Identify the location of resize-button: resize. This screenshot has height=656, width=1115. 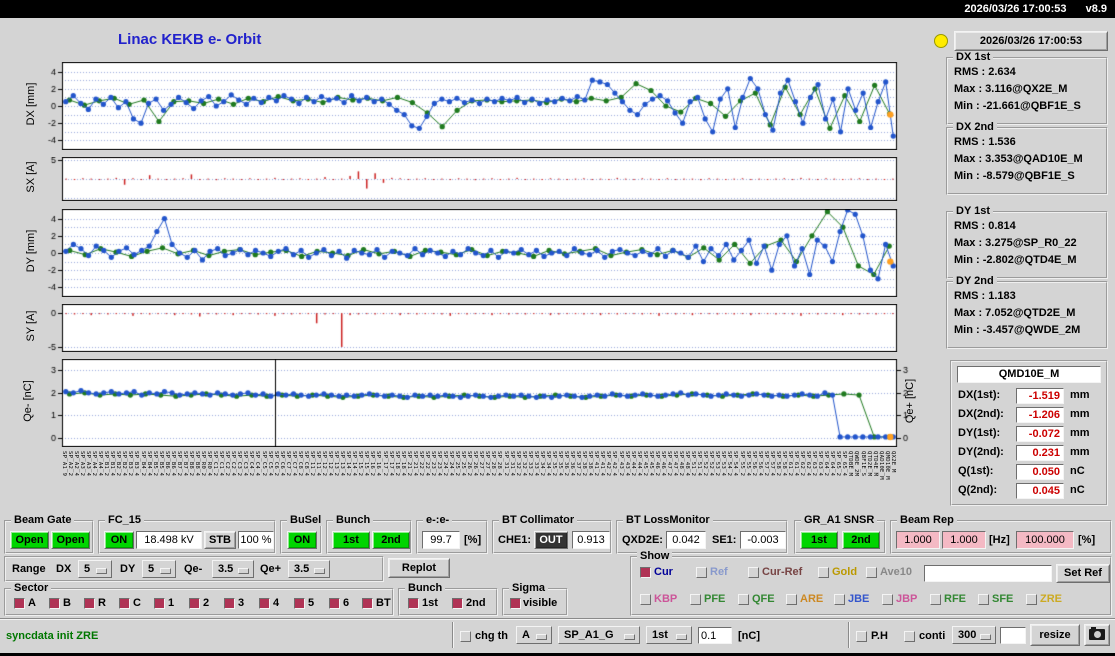
(1055, 635).